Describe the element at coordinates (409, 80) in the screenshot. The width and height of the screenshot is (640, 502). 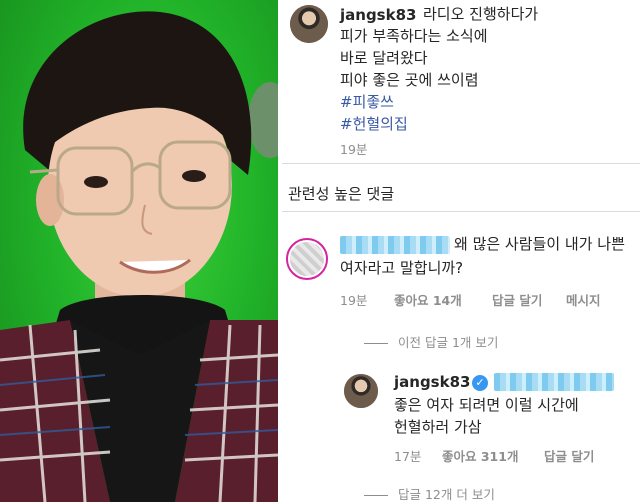
I see `caption-line-4: 피야 좋은 곳에 쓰이렴` at that location.